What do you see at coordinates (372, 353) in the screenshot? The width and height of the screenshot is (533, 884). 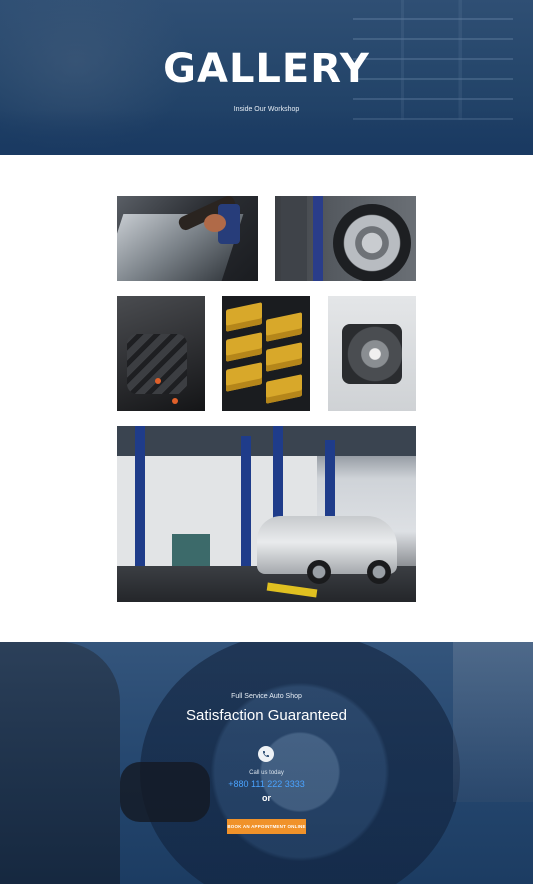 I see `gallery-image-engine-component` at bounding box center [372, 353].